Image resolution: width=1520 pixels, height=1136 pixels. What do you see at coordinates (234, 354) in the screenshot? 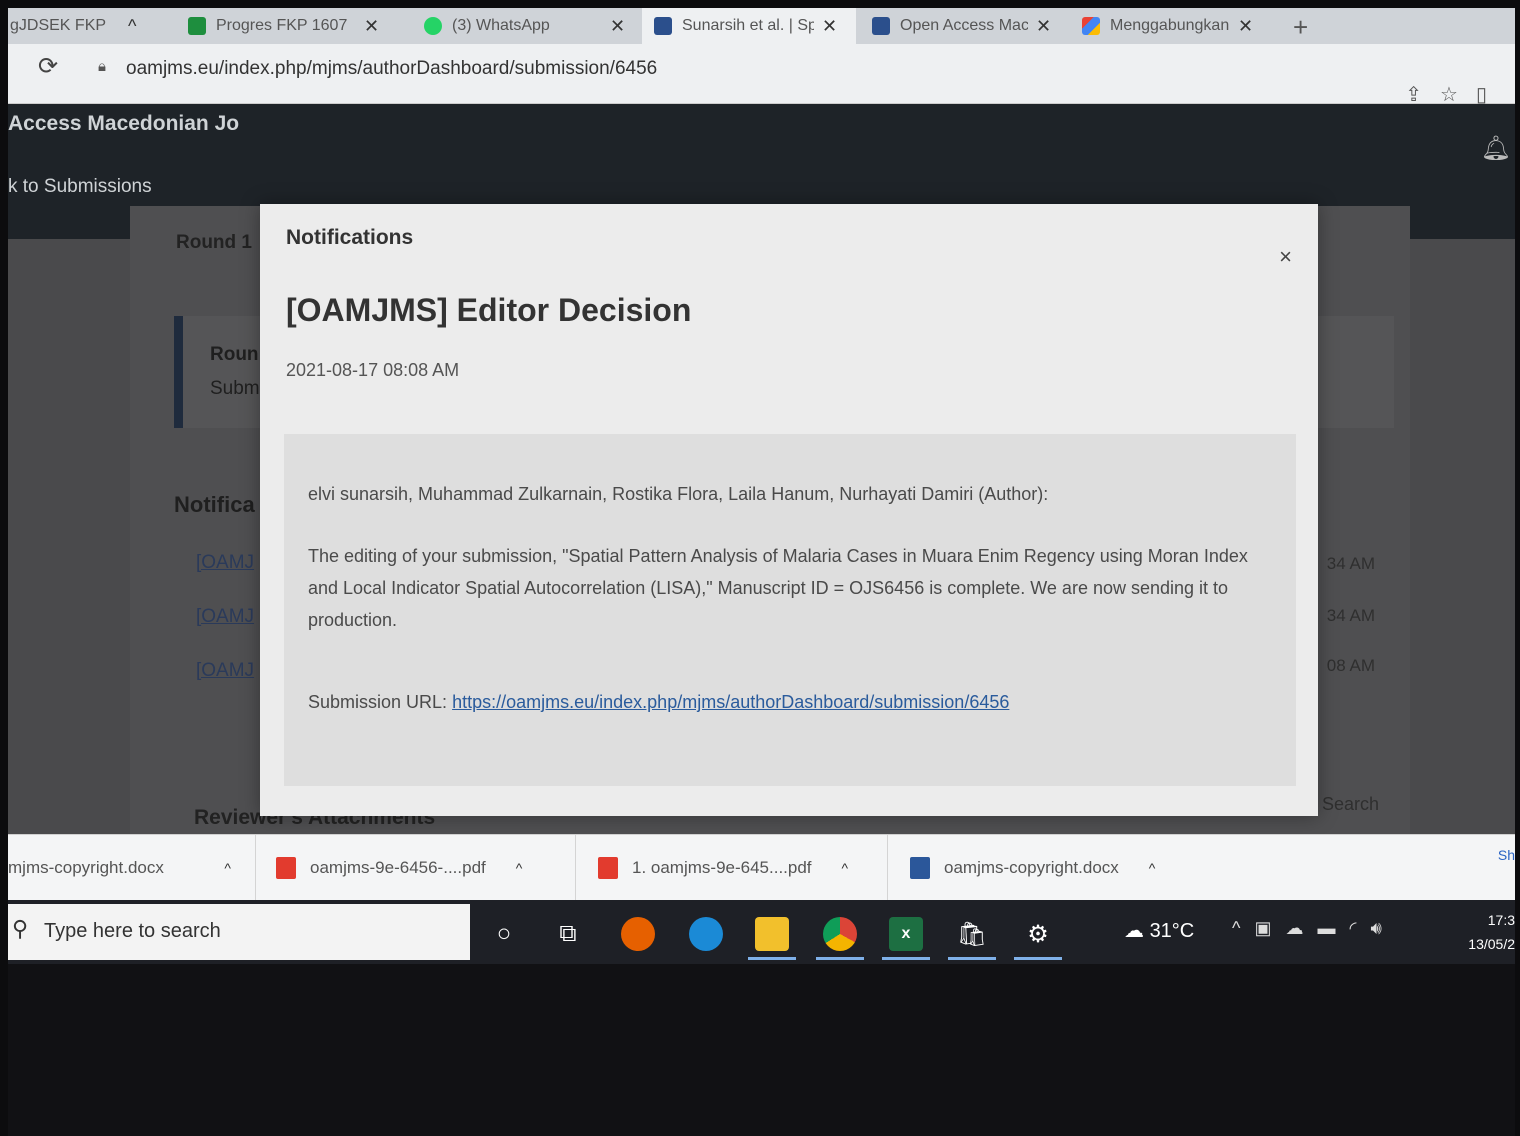
I see `round-status-title: Roun` at bounding box center [234, 354].